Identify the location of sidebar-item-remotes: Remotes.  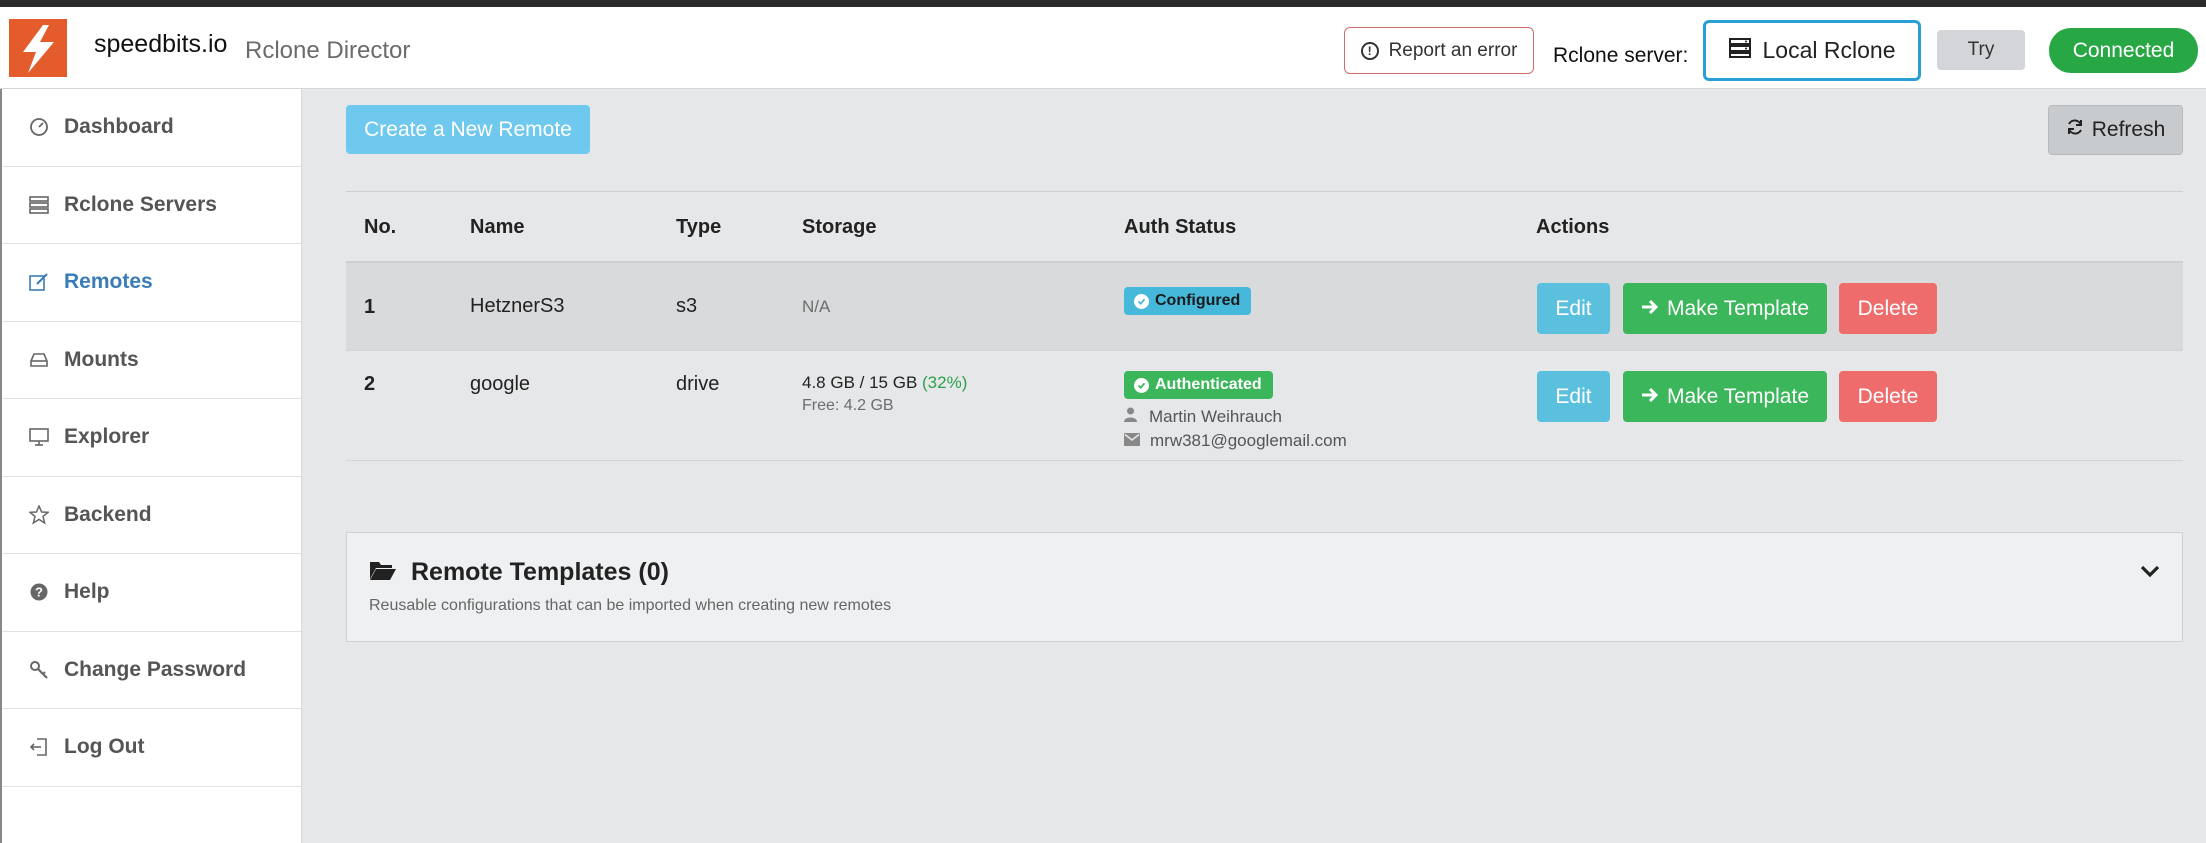
(151, 283).